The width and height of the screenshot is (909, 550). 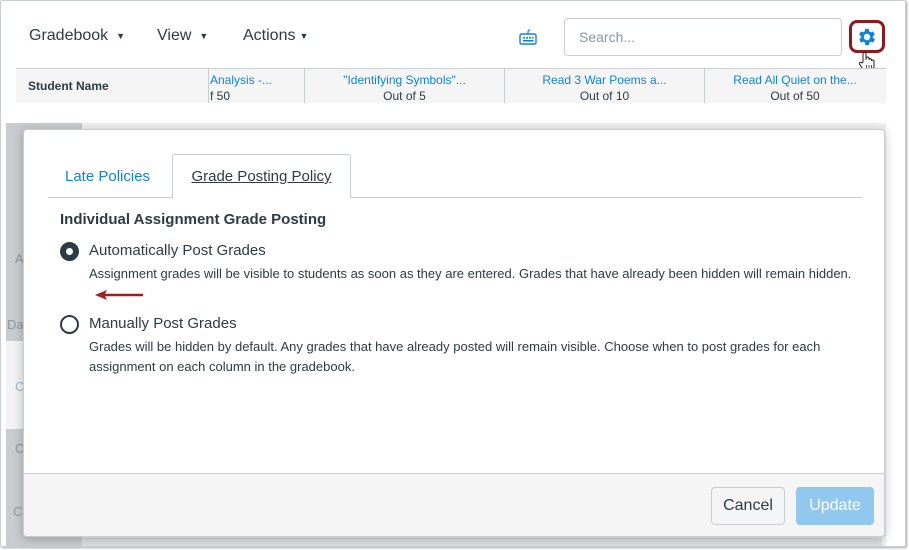 I want to click on actions-menu-label: Actions, so click(x=269, y=35).